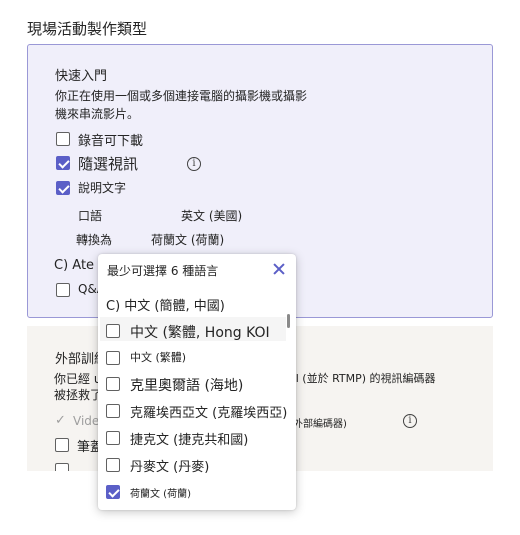 The width and height of the screenshot is (520, 535). Describe the element at coordinates (60, 420) in the screenshot. I see `check-icon: ✓` at that location.